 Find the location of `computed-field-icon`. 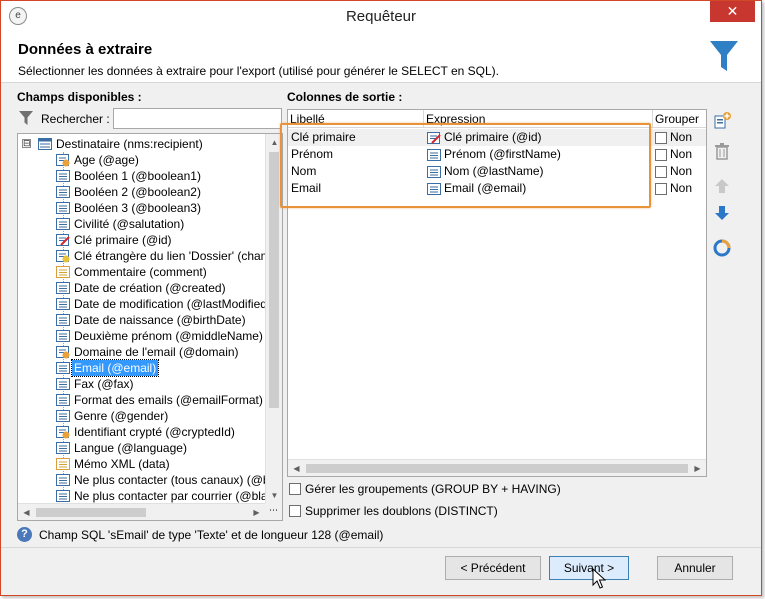

computed-field-icon is located at coordinates (63, 160).